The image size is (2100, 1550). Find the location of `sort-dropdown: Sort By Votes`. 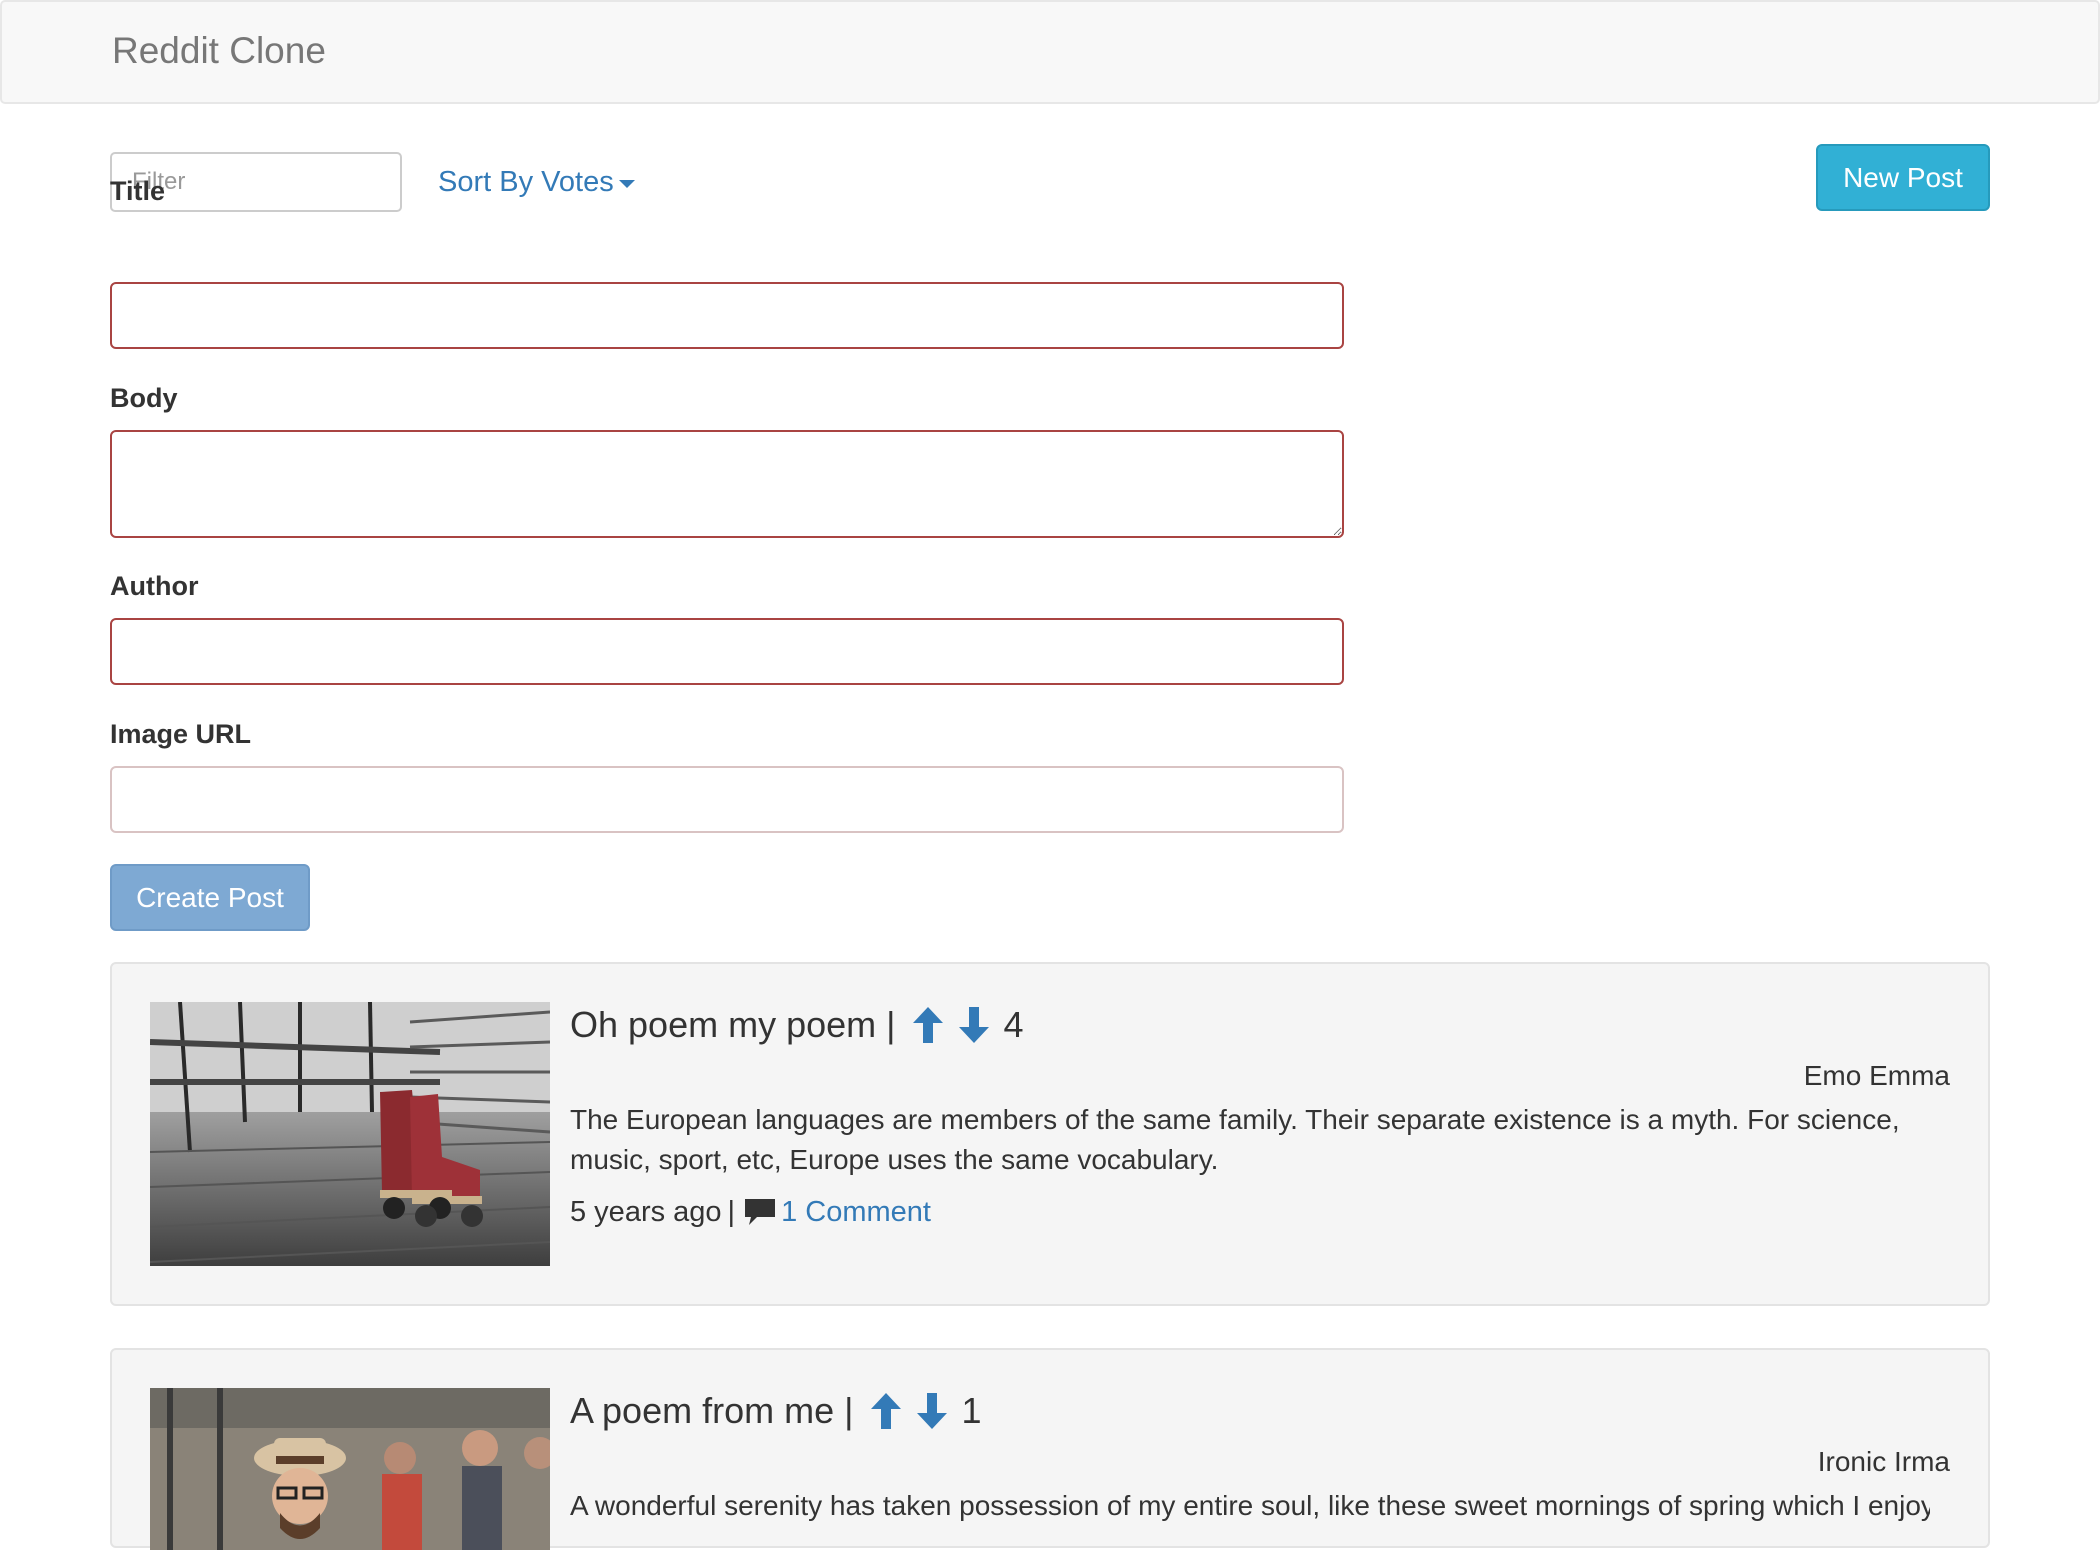

sort-dropdown: Sort By Votes is located at coordinates (536, 182).